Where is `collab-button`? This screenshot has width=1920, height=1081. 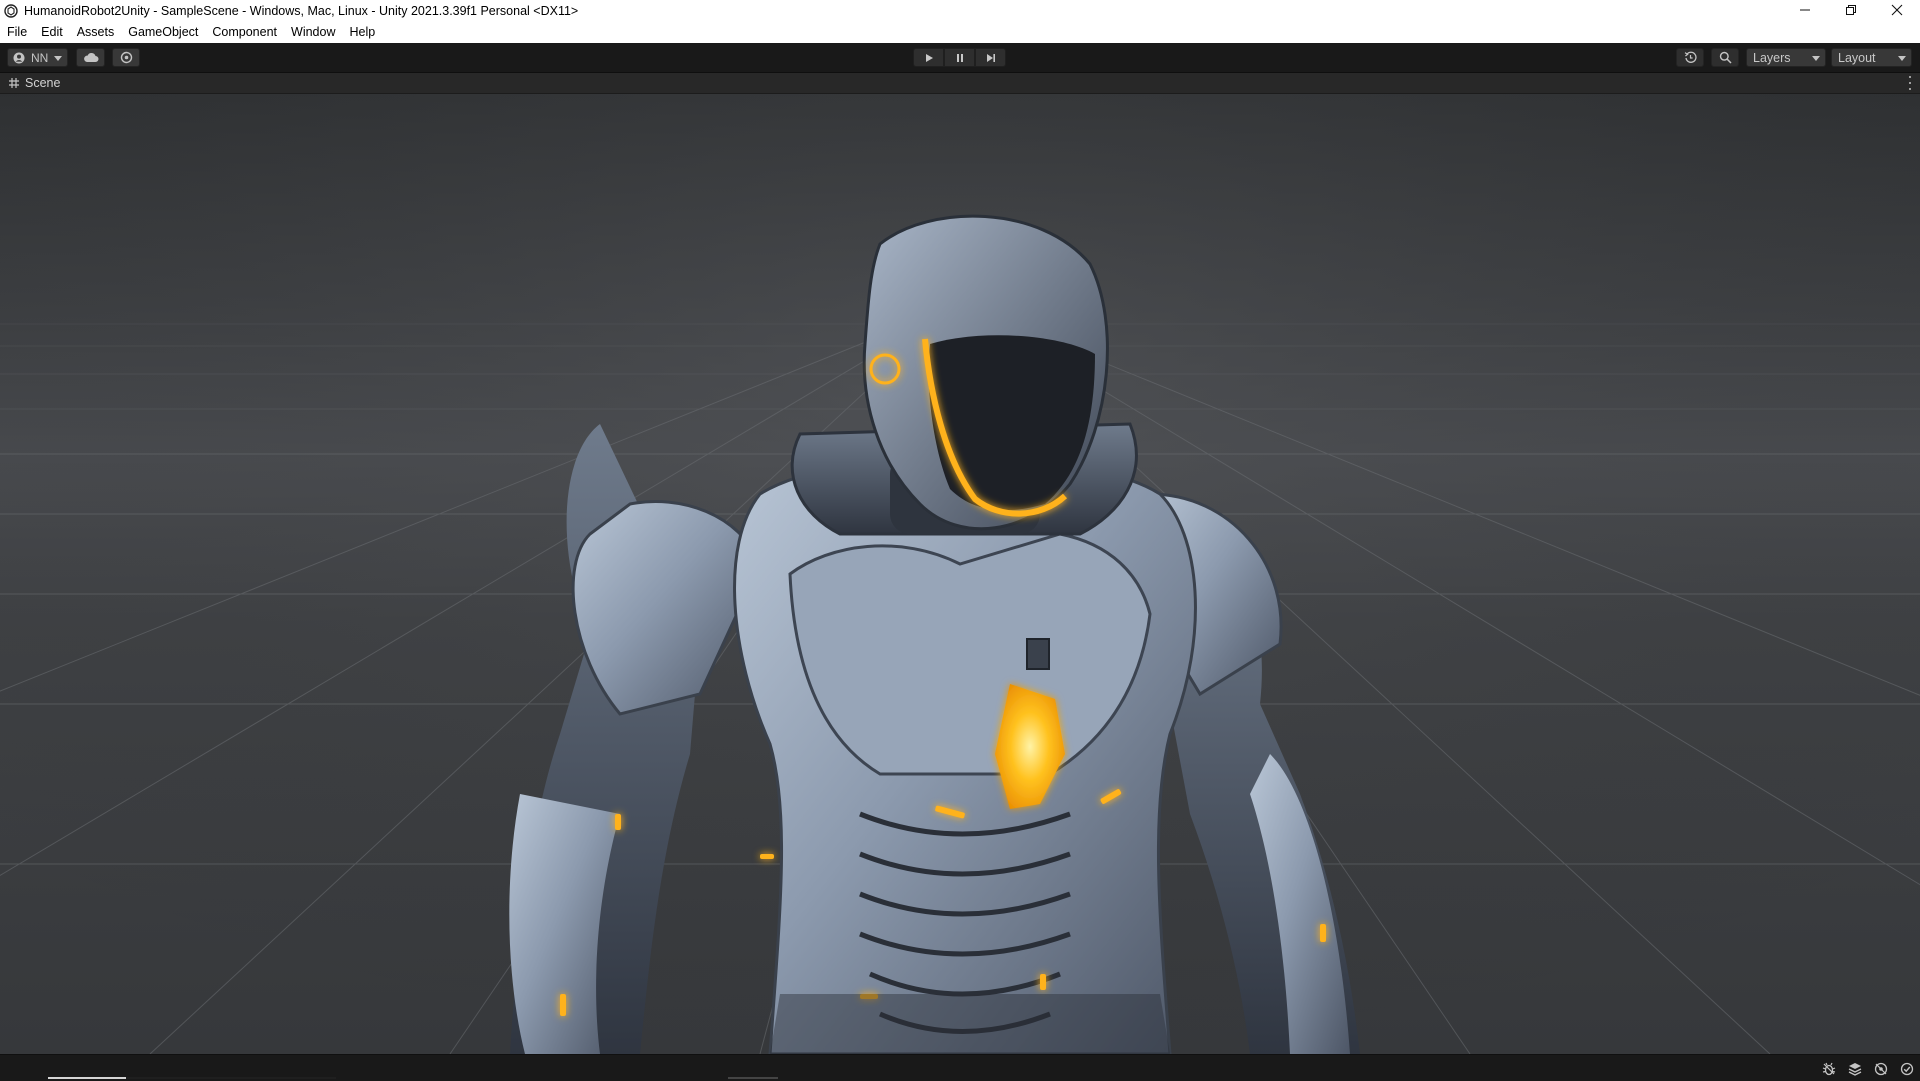
collab-button is located at coordinates (126, 57).